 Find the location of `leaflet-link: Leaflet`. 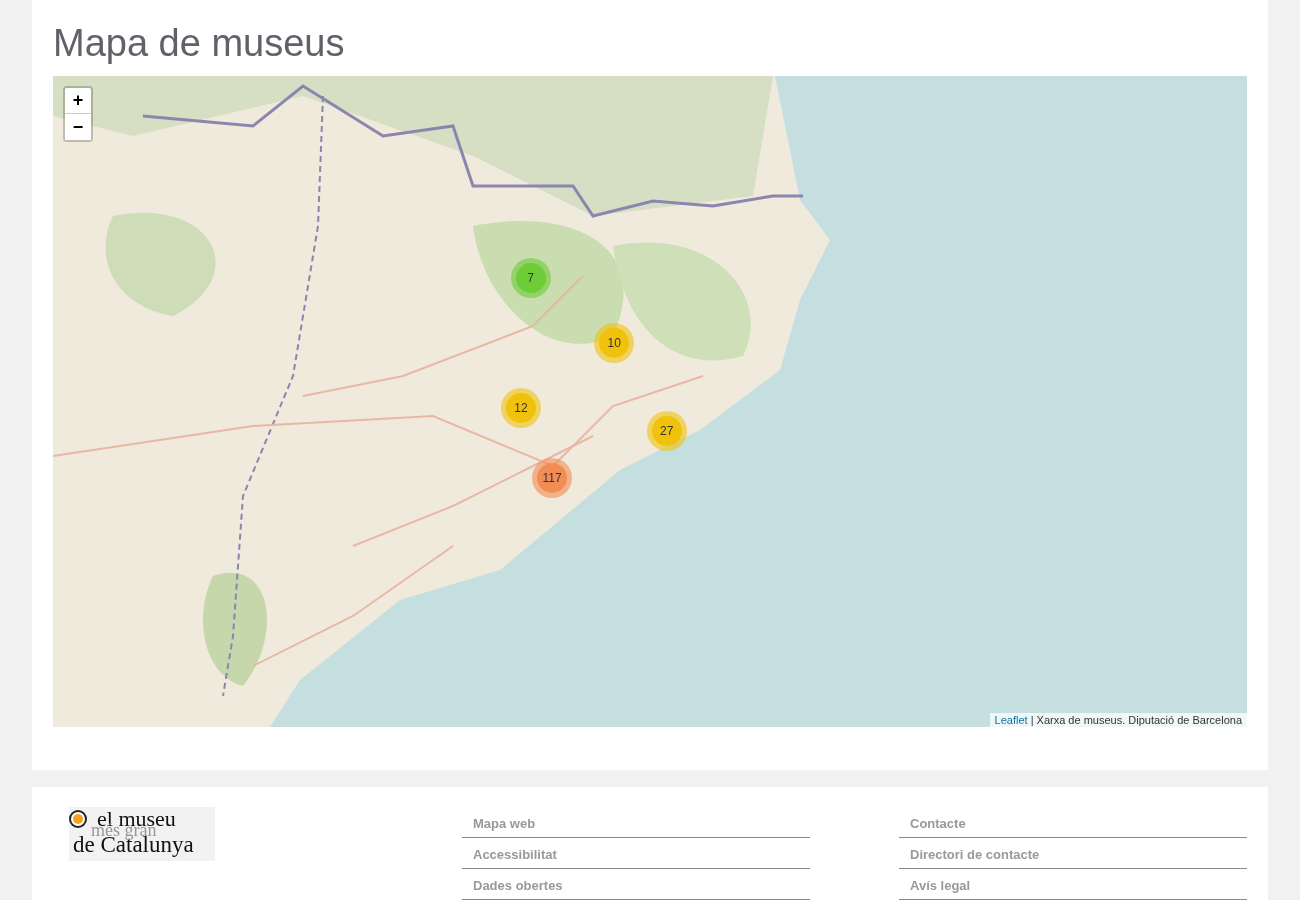

leaflet-link: Leaflet is located at coordinates (1011, 720).